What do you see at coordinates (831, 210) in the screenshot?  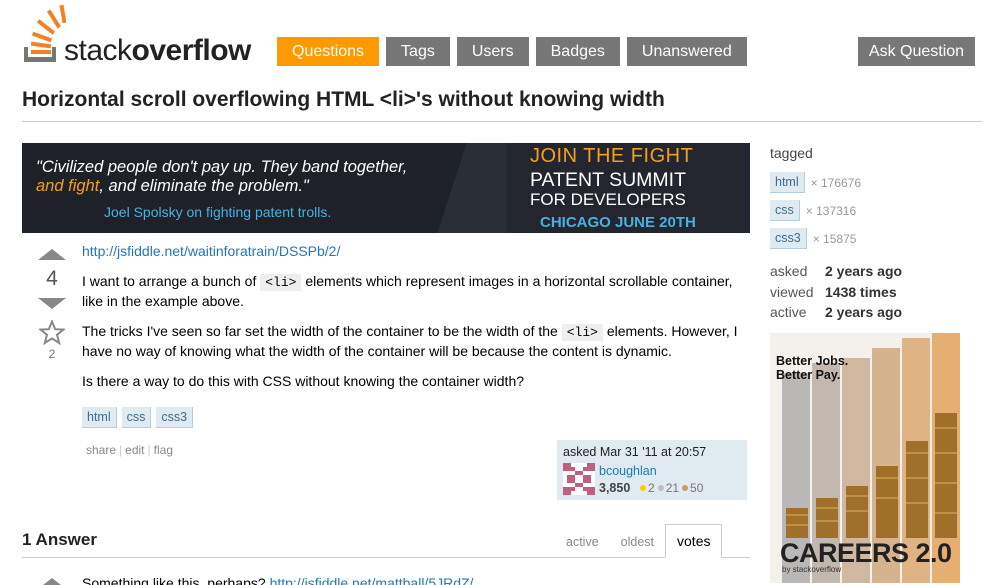 I see `tag-count: × 137316` at bounding box center [831, 210].